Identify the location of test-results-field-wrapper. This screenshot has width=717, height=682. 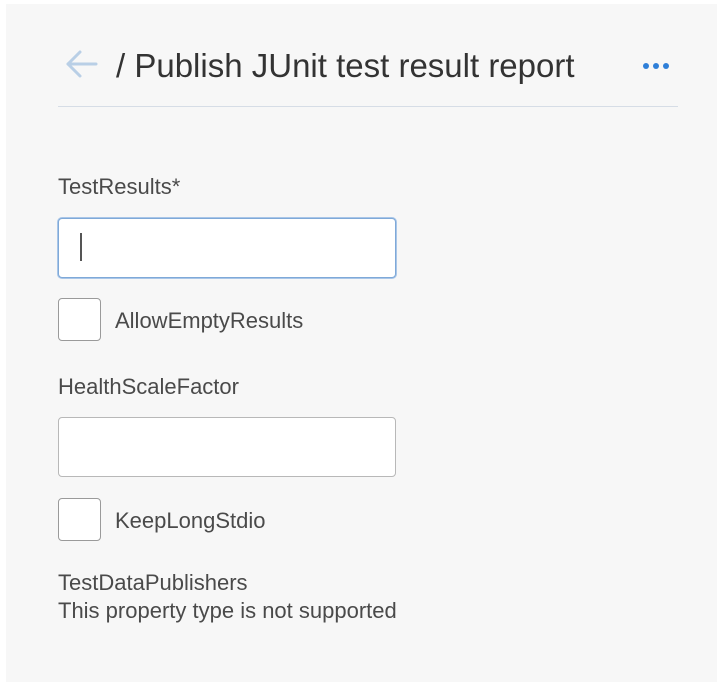
(227, 248).